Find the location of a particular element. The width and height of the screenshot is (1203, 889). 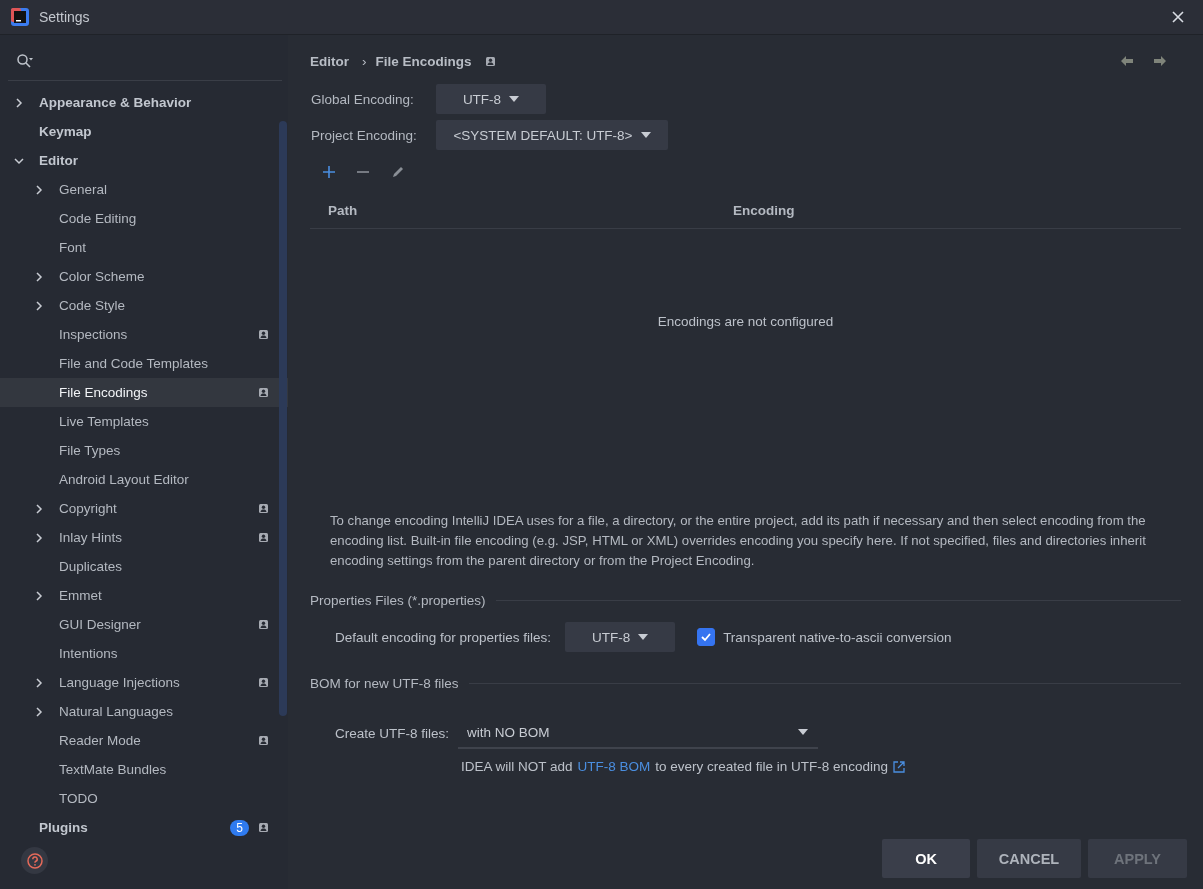

sidebar-item: TODO is located at coordinates (144, 798).